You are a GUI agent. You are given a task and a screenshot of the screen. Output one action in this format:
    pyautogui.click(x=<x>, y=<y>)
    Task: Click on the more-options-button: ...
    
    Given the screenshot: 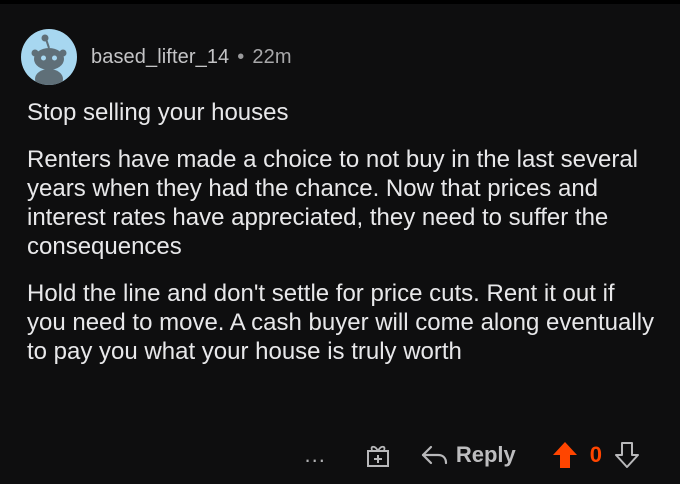 What is the action you would take?
    pyautogui.click(x=314, y=455)
    